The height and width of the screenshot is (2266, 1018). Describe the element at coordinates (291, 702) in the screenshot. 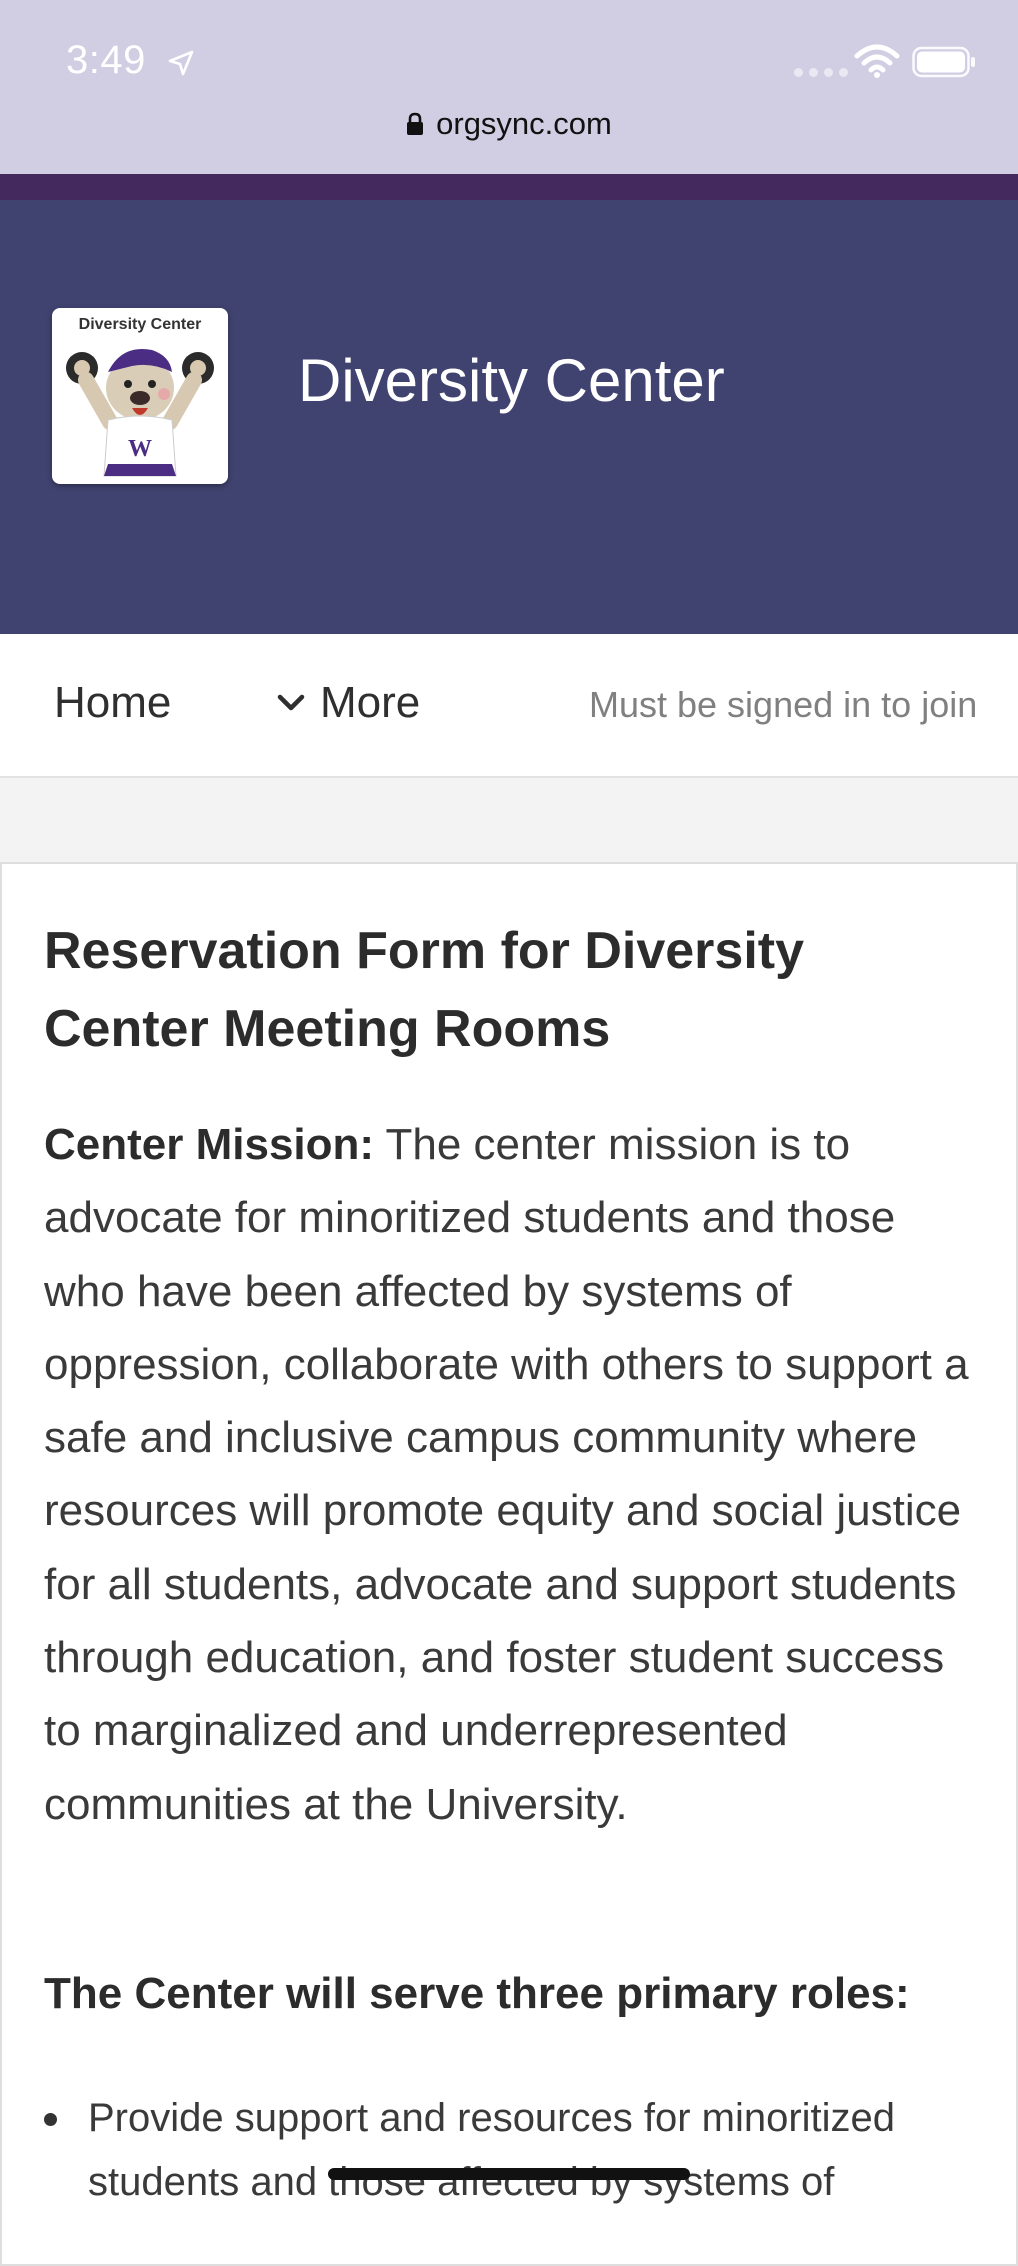

I see `chevron-down-icon` at that location.